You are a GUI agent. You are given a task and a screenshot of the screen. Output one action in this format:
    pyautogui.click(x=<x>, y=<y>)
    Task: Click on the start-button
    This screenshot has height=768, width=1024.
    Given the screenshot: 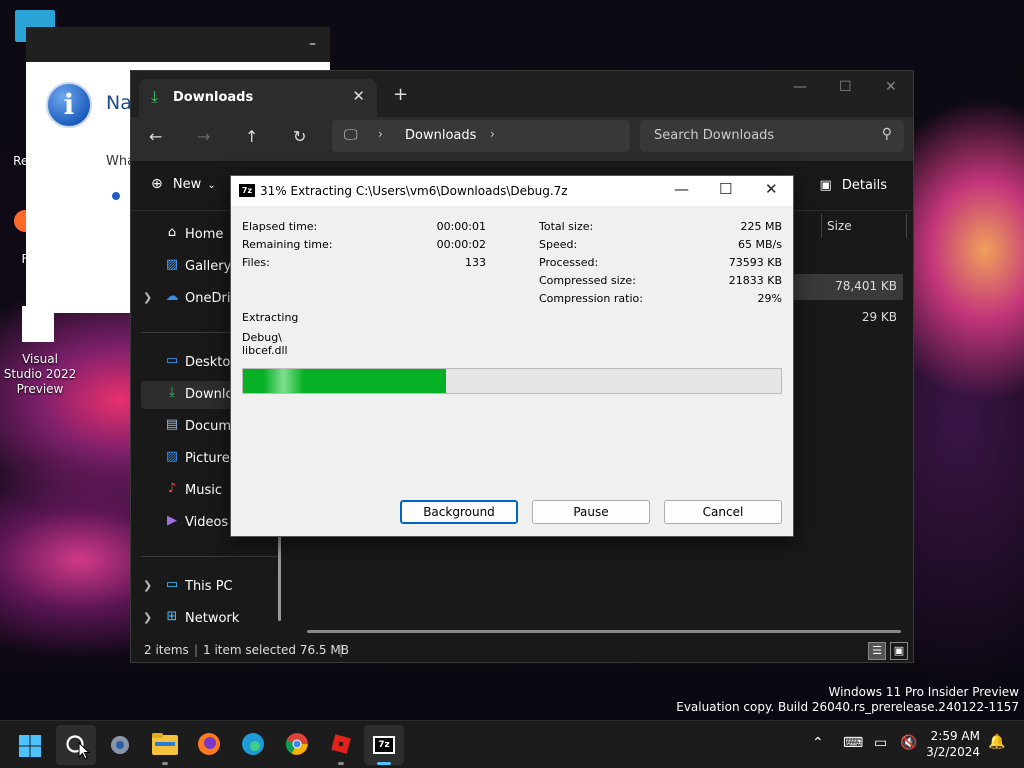 What is the action you would take?
    pyautogui.click(x=30, y=746)
    